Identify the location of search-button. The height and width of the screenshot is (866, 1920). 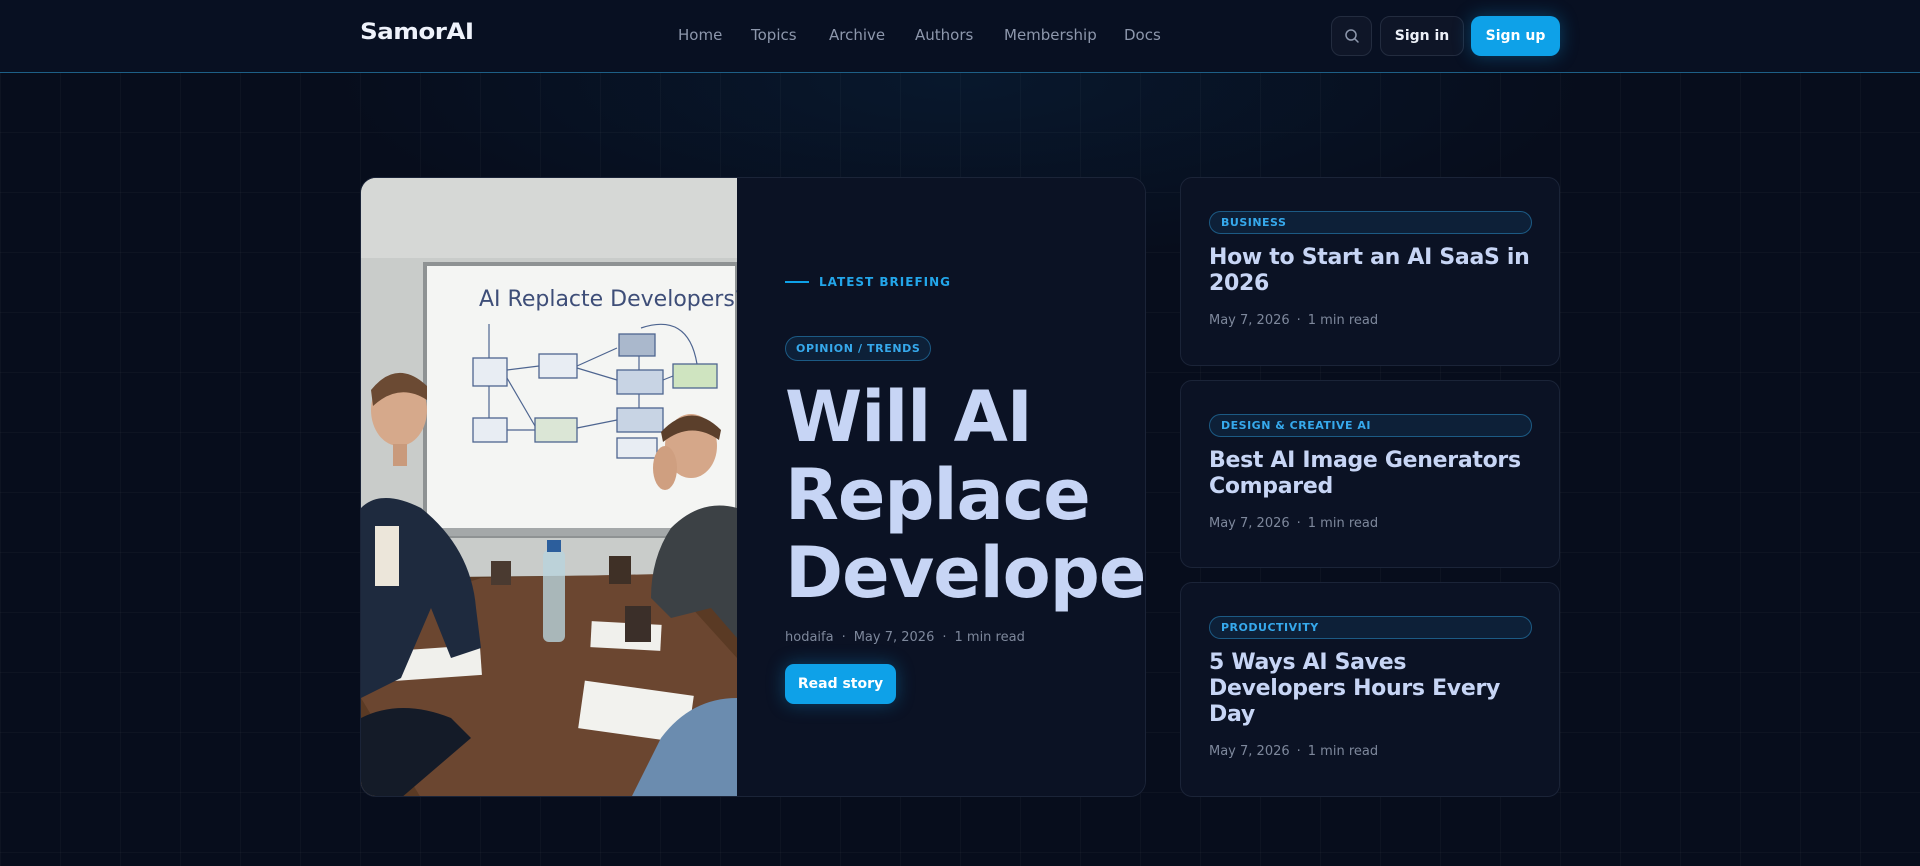
(1351, 36).